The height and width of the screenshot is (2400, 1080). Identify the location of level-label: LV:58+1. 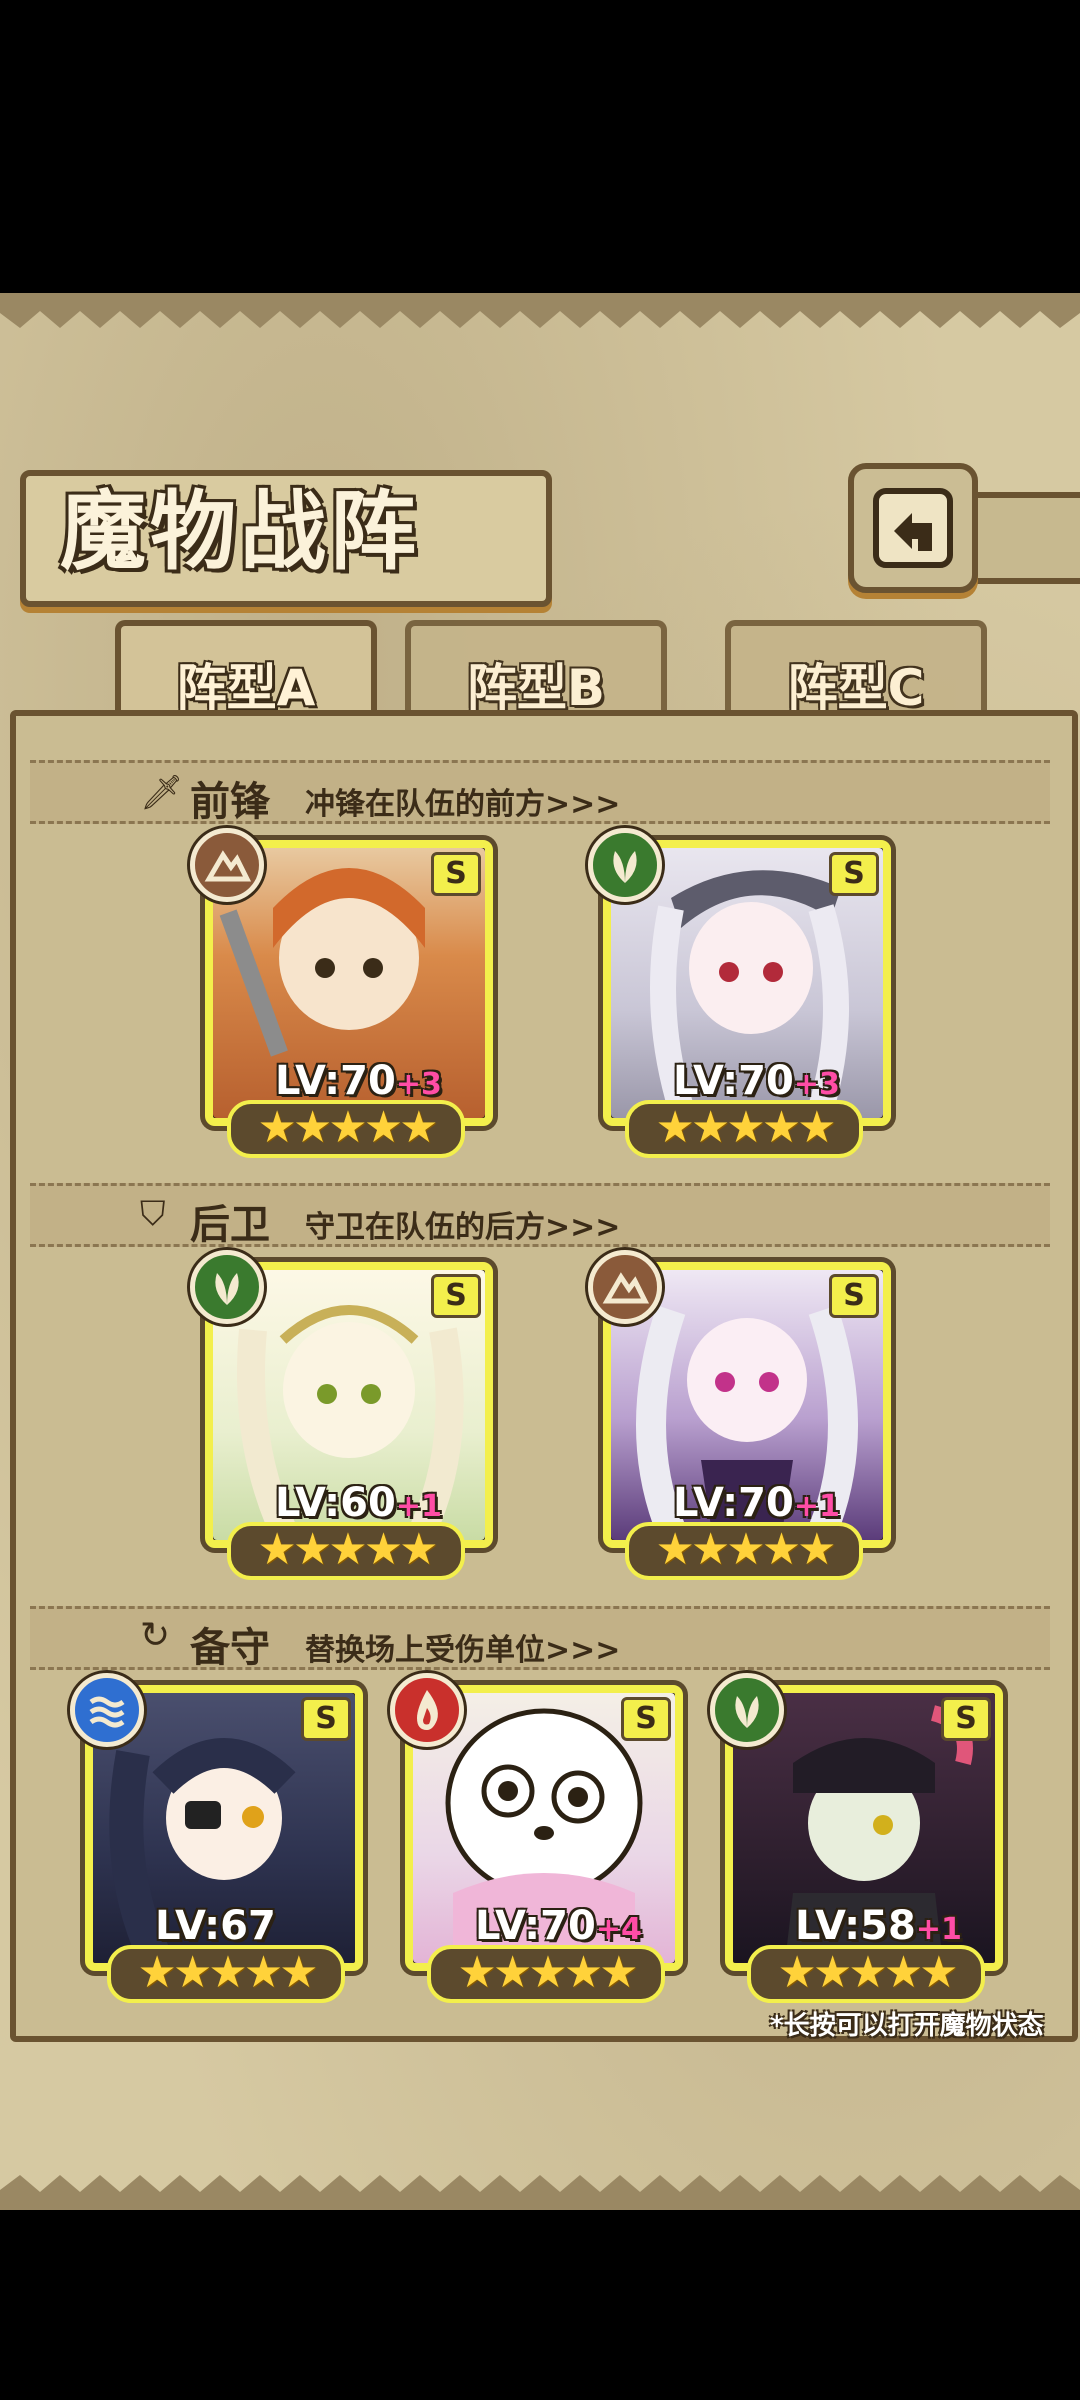
(878, 1926).